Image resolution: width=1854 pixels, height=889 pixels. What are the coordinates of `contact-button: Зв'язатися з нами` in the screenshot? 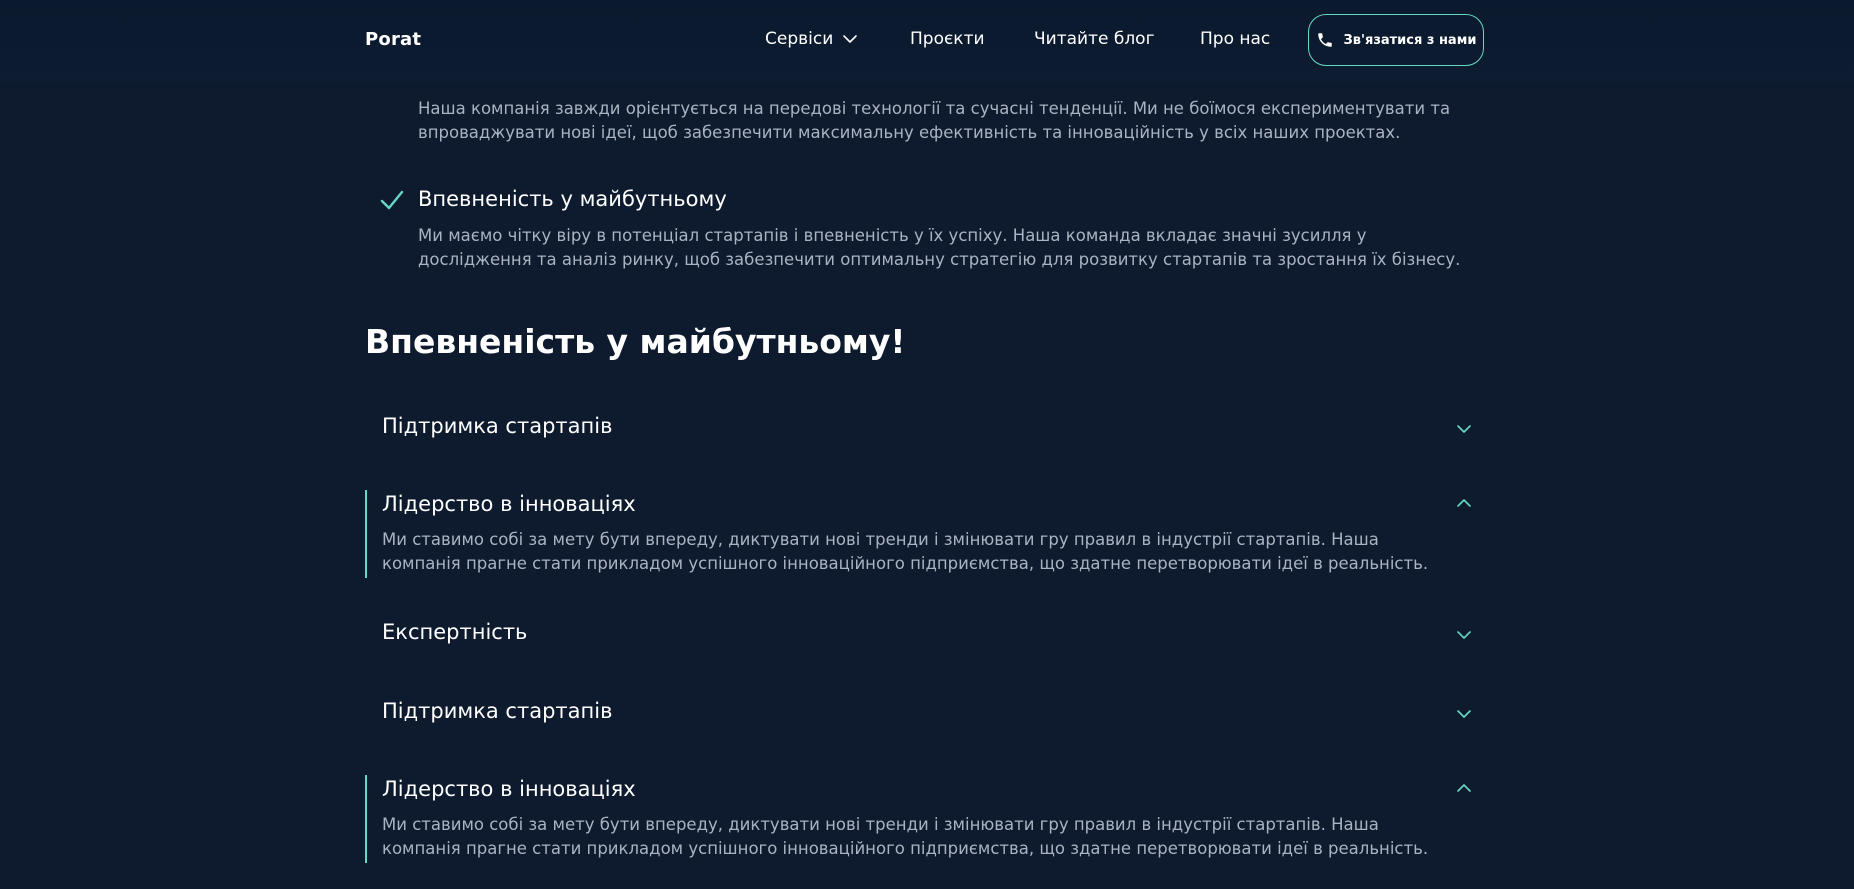 It's located at (1396, 40).